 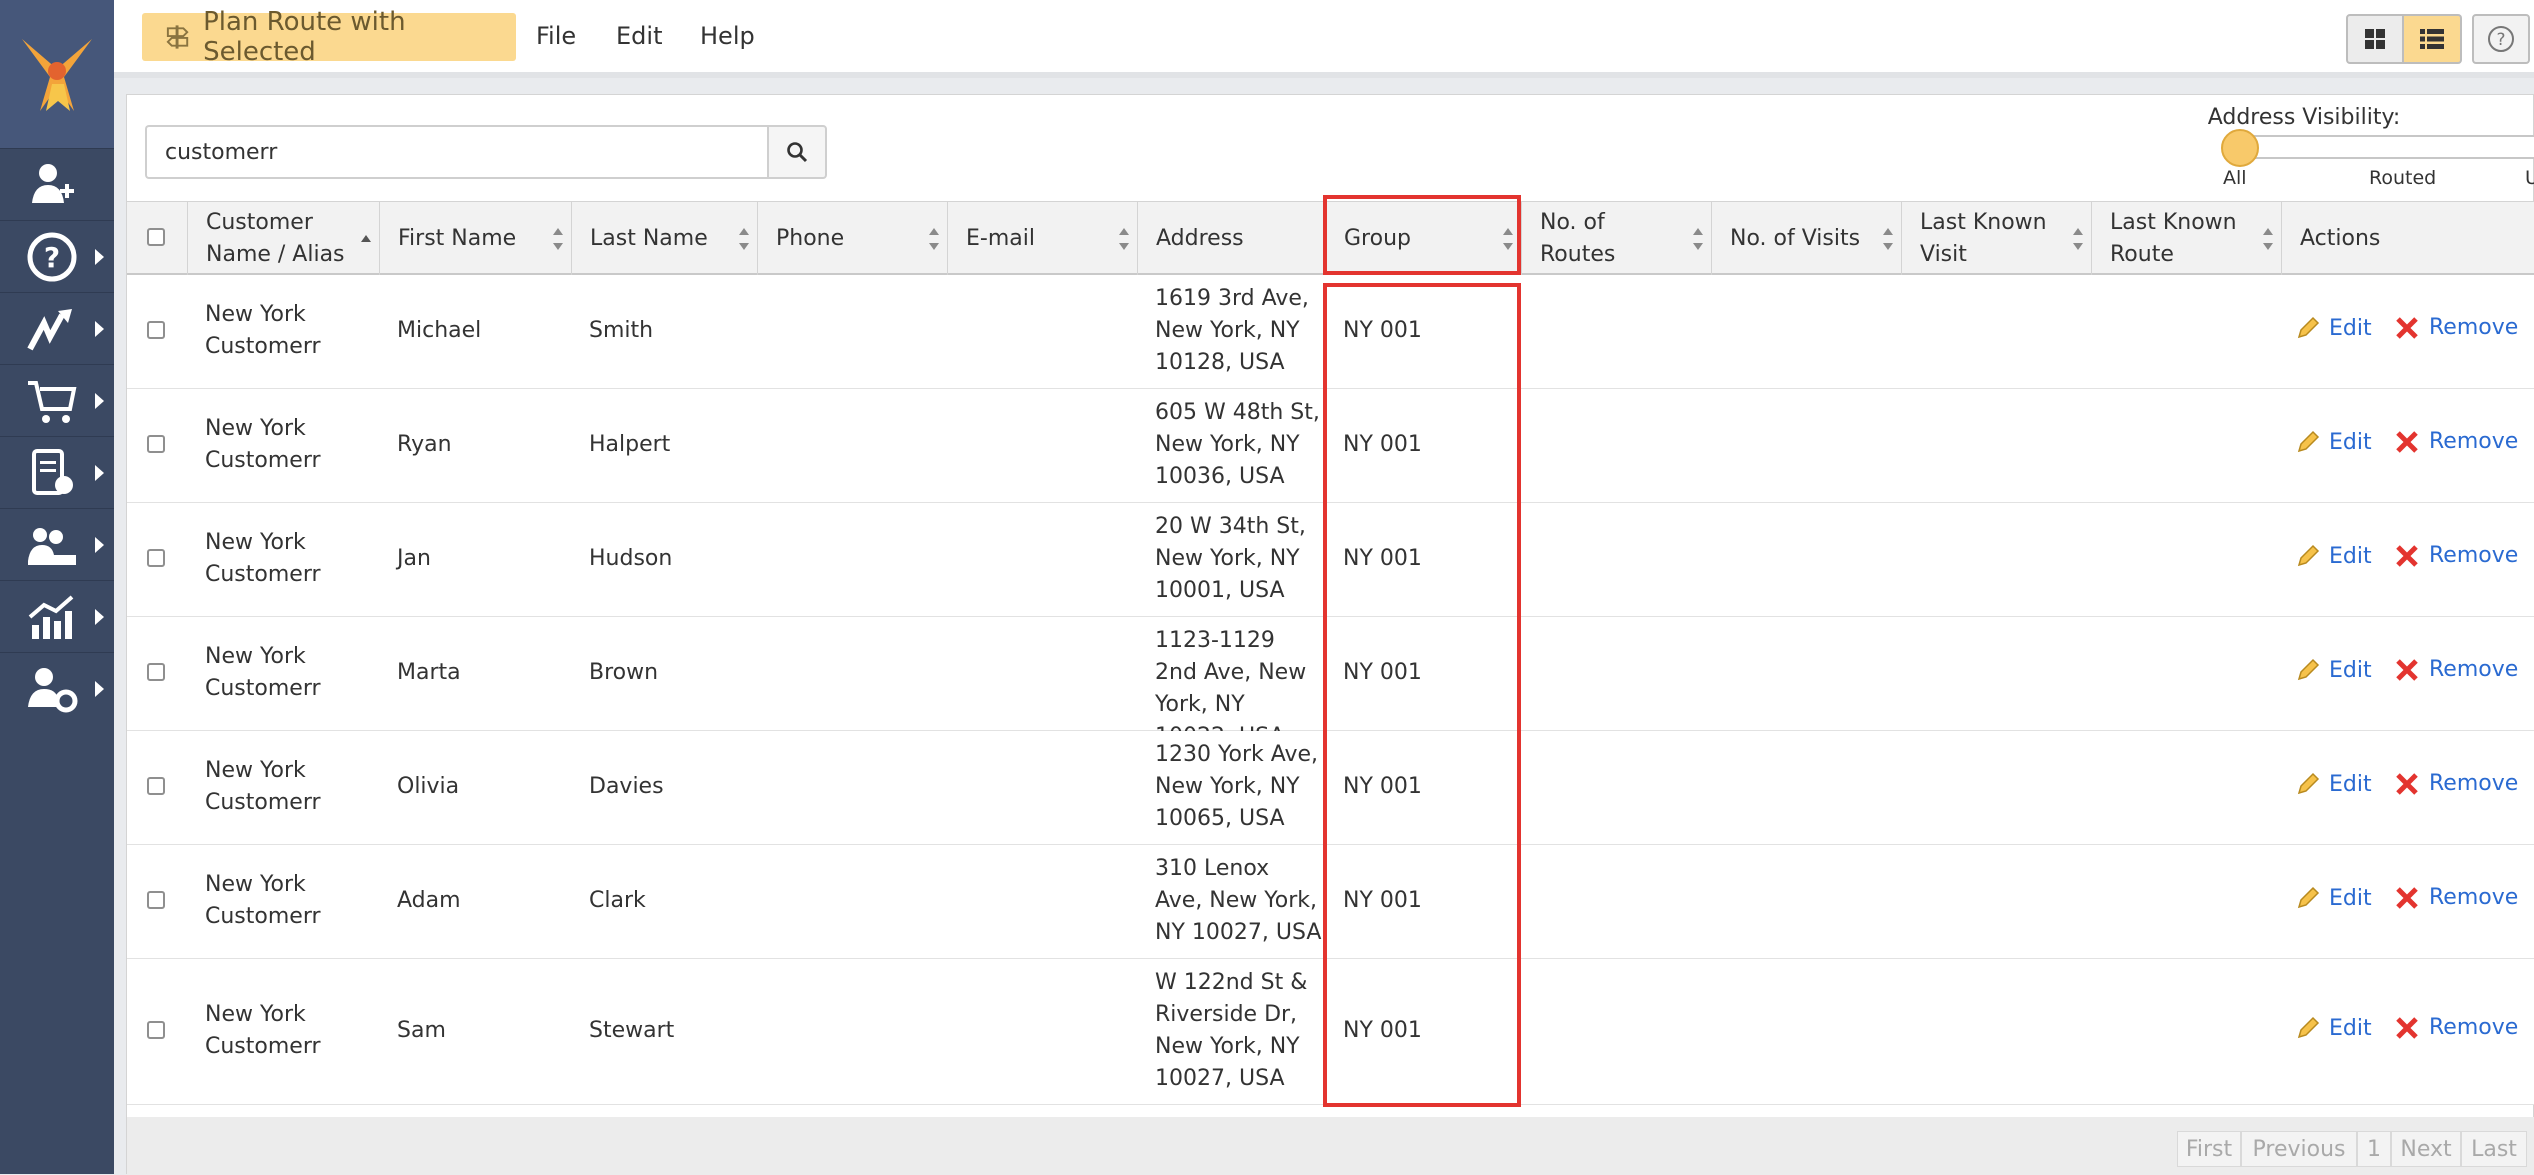 I want to click on header-actions: Actions, so click(x=2407, y=239).